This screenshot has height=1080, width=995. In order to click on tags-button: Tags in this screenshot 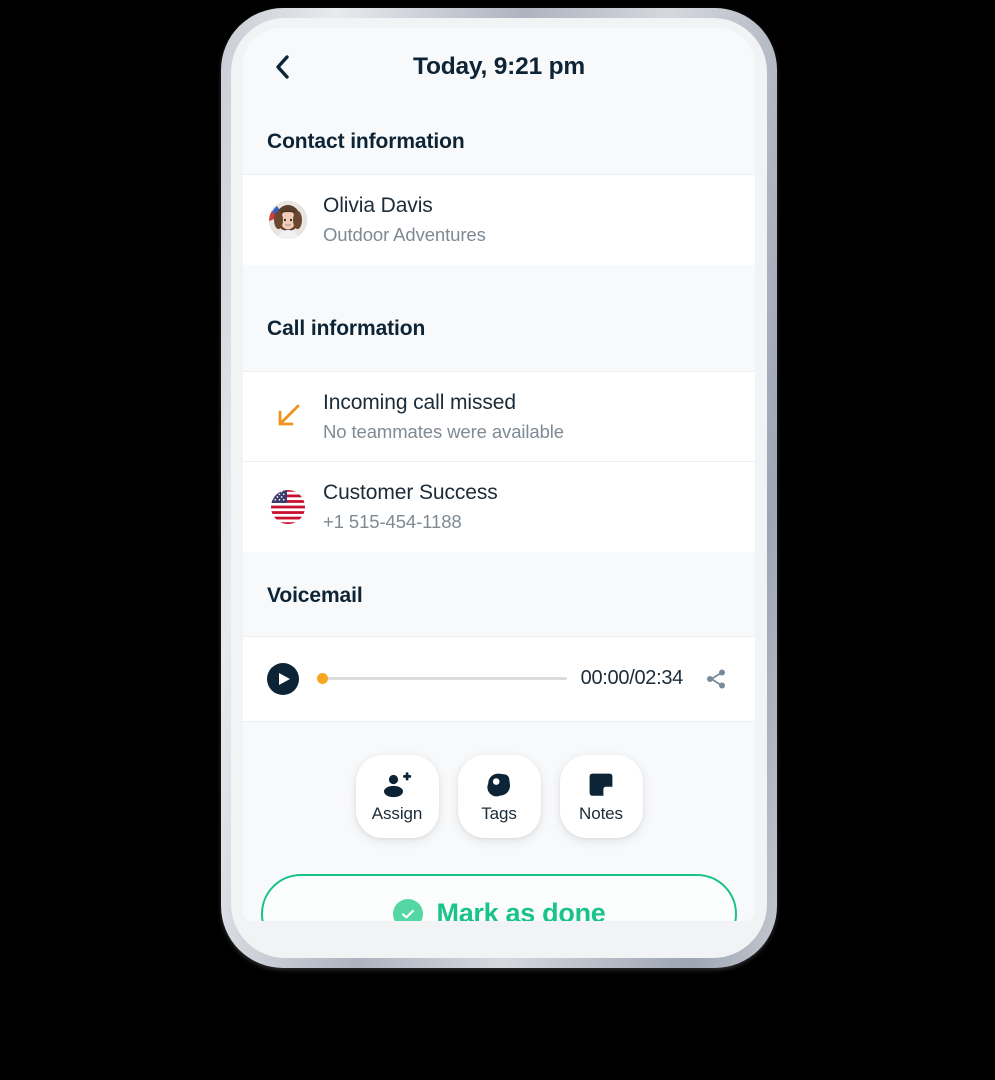, I will do `click(499, 796)`.